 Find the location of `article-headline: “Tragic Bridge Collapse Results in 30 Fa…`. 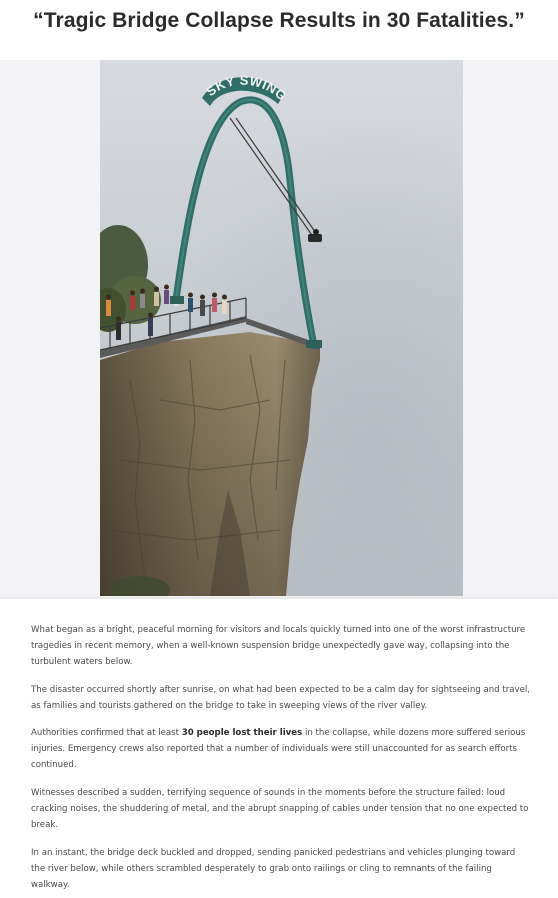

article-headline: “Tragic Bridge Collapse Results in 30 Fa… is located at coordinates (279, 20).